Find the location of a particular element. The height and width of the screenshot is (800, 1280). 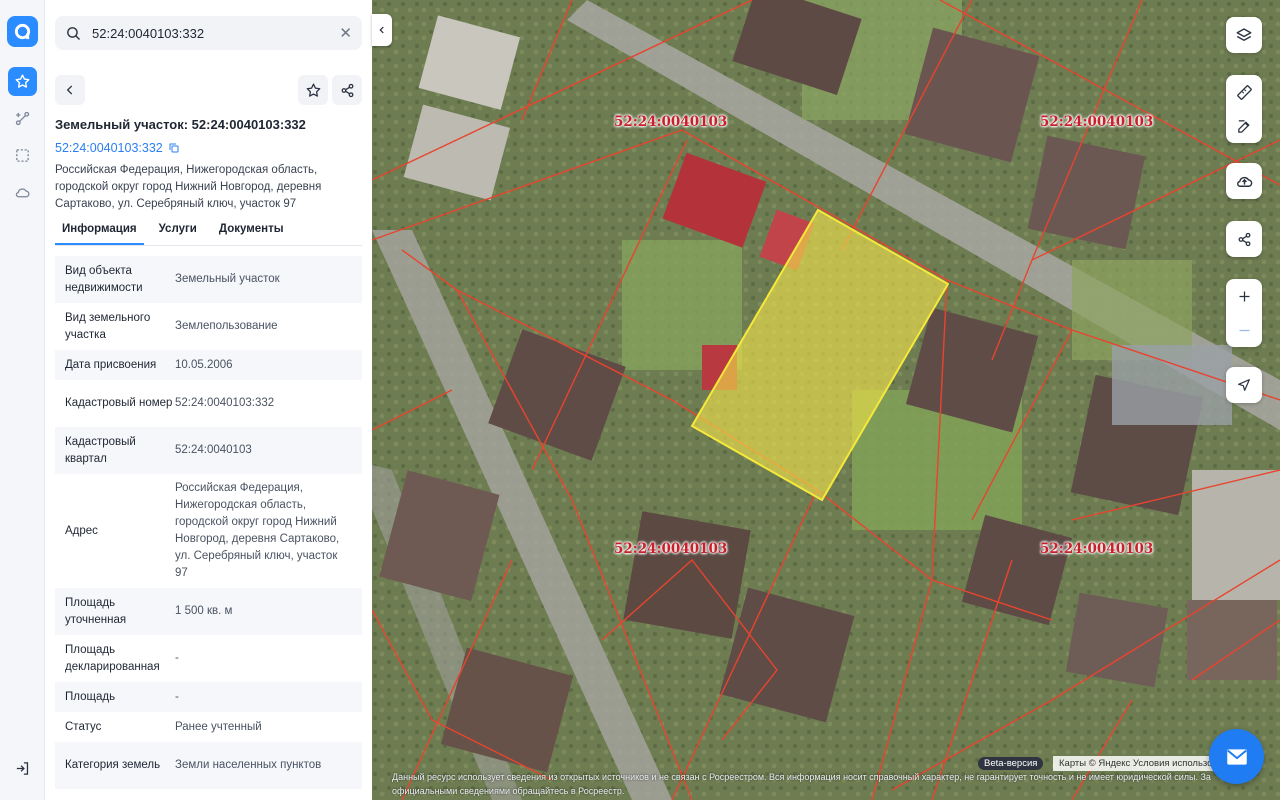

tab-documents: Документы is located at coordinates (251, 232).